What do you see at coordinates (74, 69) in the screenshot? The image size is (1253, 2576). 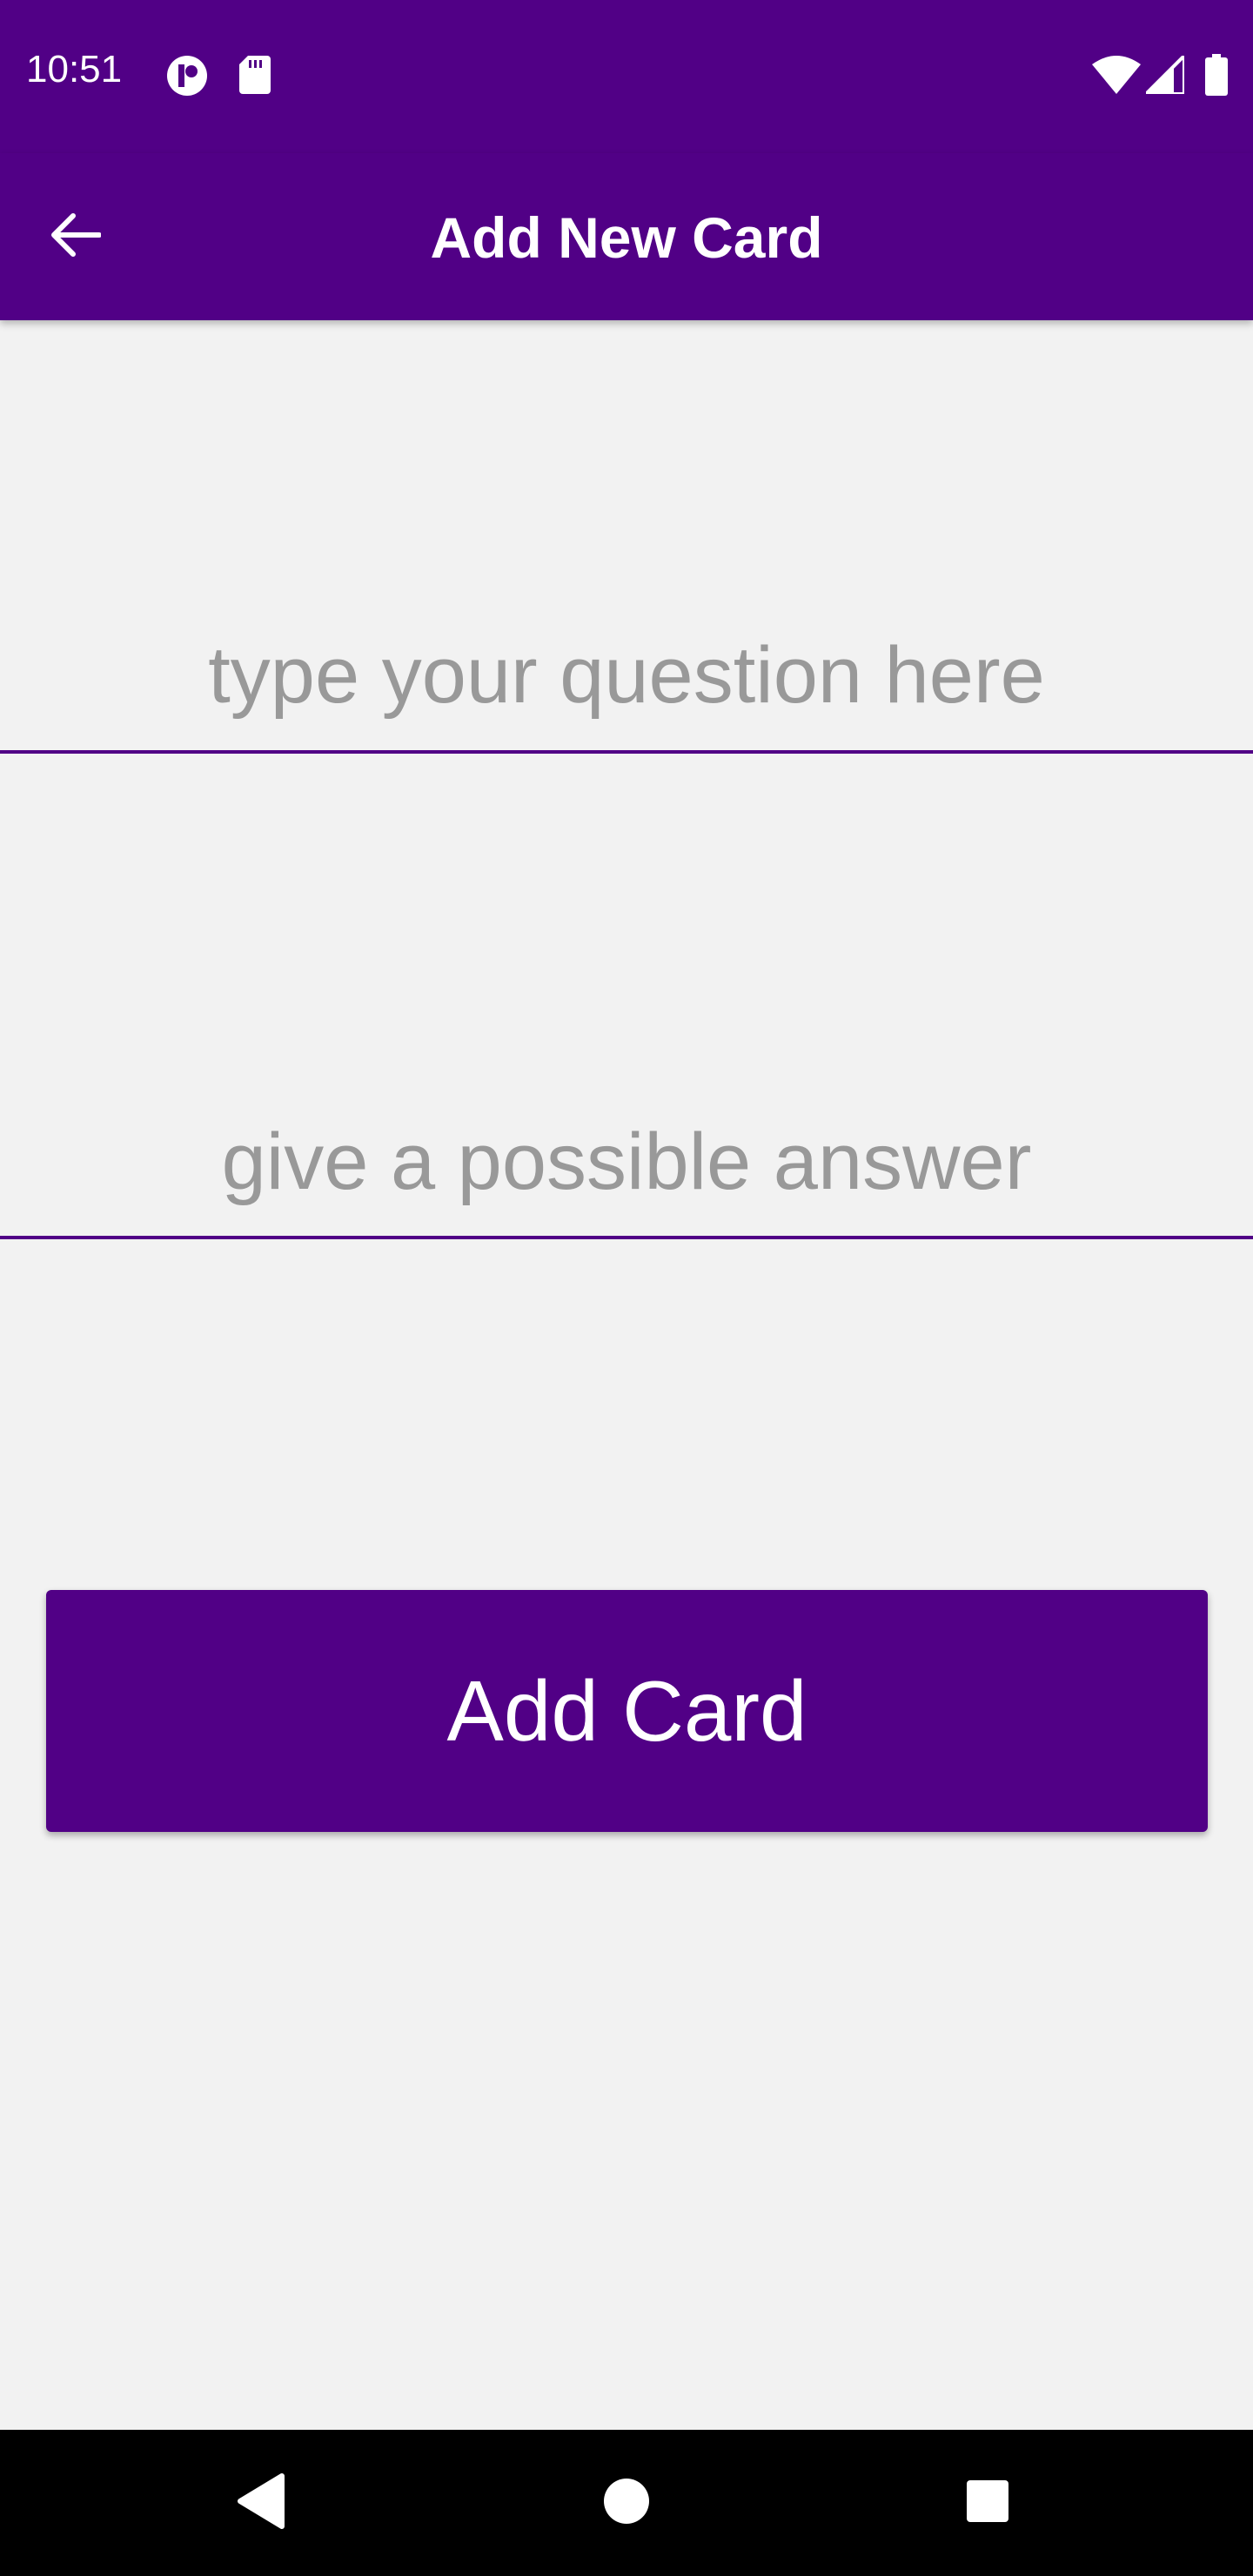 I see `status-time: 10:51` at bounding box center [74, 69].